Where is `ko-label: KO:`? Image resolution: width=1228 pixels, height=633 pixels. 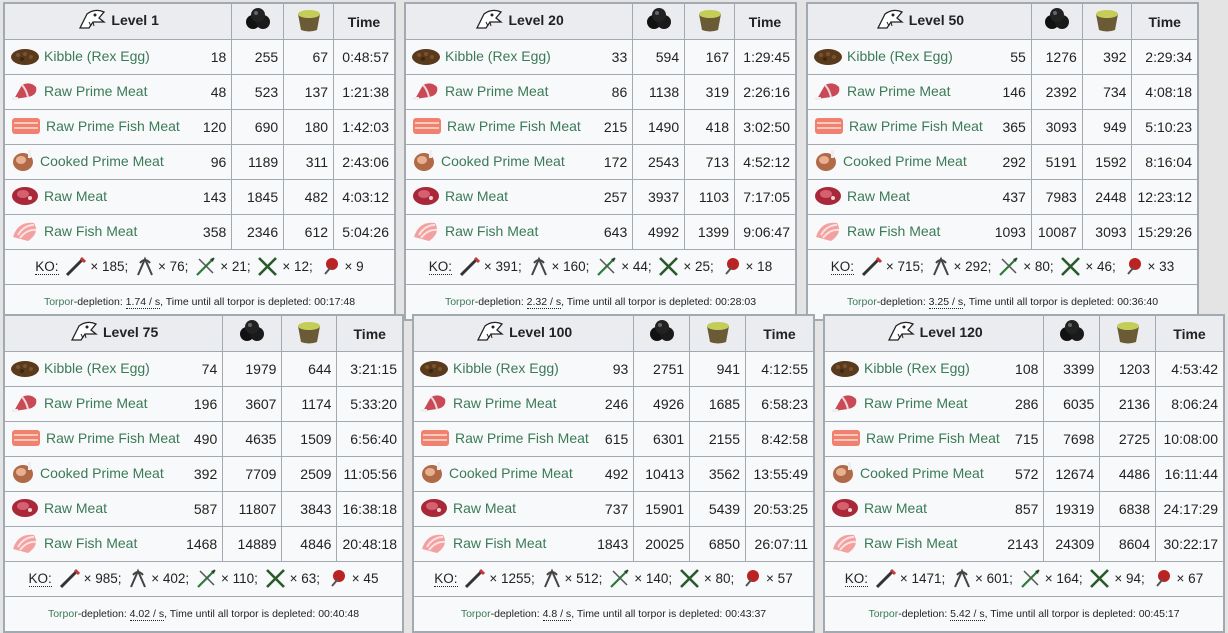
ko-label: KO: is located at coordinates (446, 578).